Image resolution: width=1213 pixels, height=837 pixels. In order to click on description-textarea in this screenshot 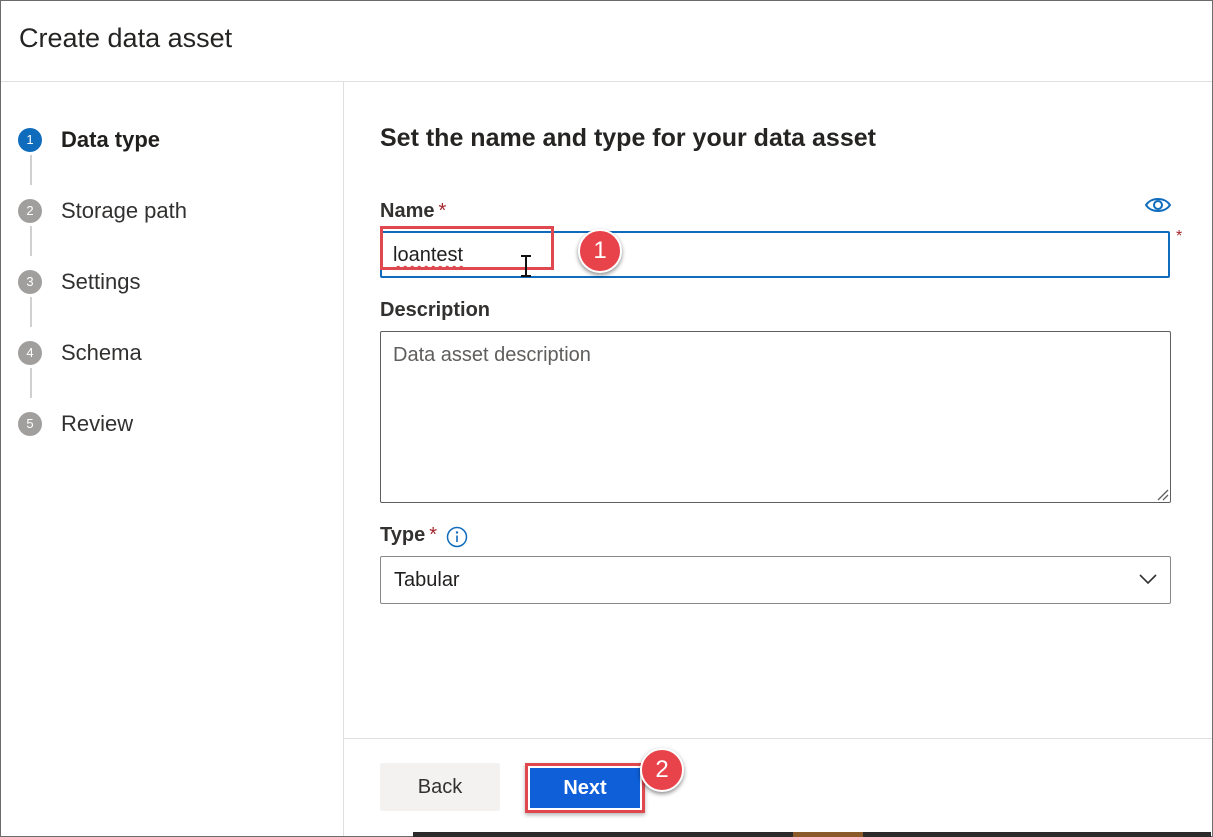, I will do `click(775, 417)`.